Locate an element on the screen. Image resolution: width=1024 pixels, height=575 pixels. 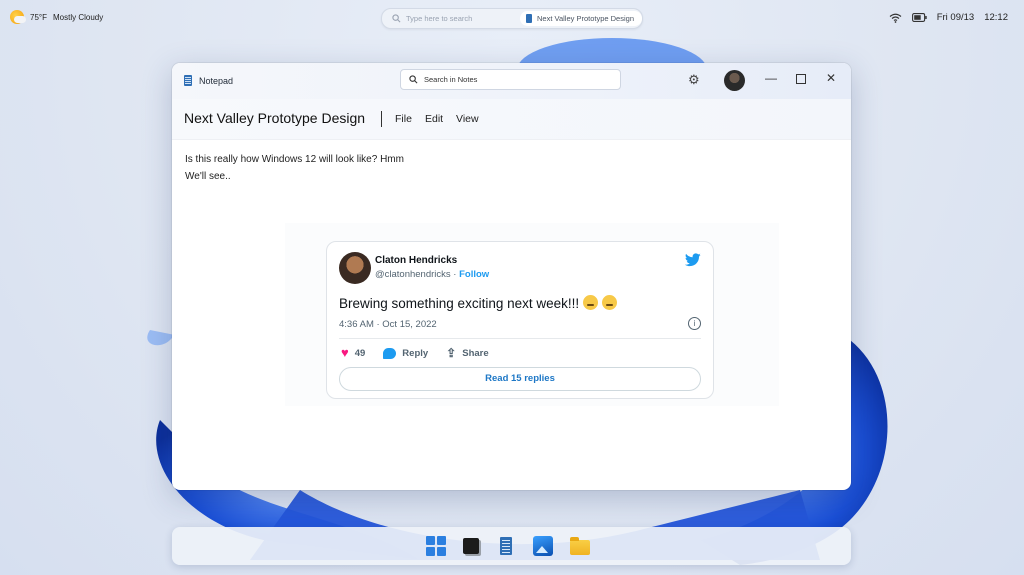
notes-search-placeholder: Search in Notes is located at coordinates (451, 79).